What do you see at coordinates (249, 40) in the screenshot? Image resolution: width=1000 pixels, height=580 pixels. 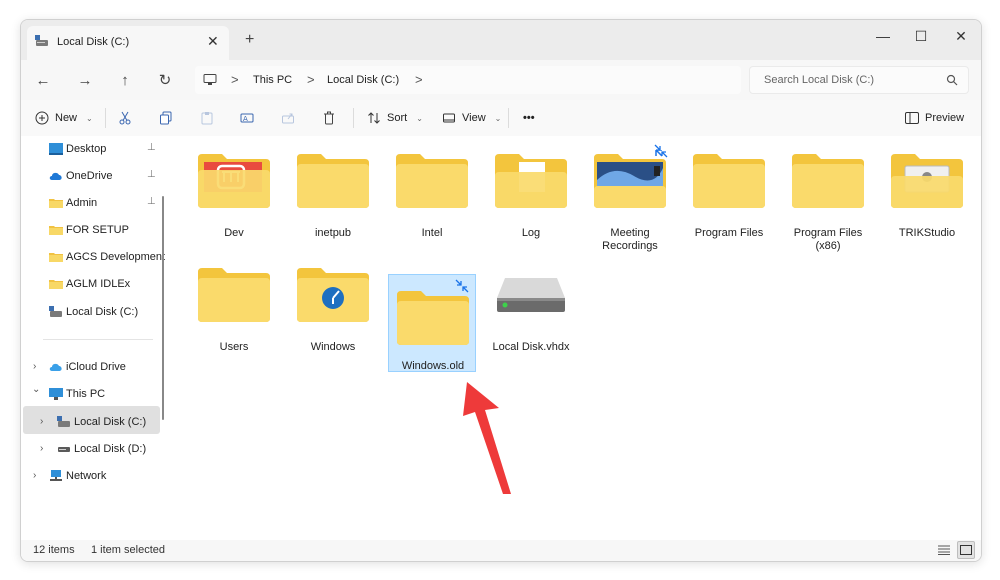 I see `new-tab-button: +` at bounding box center [249, 40].